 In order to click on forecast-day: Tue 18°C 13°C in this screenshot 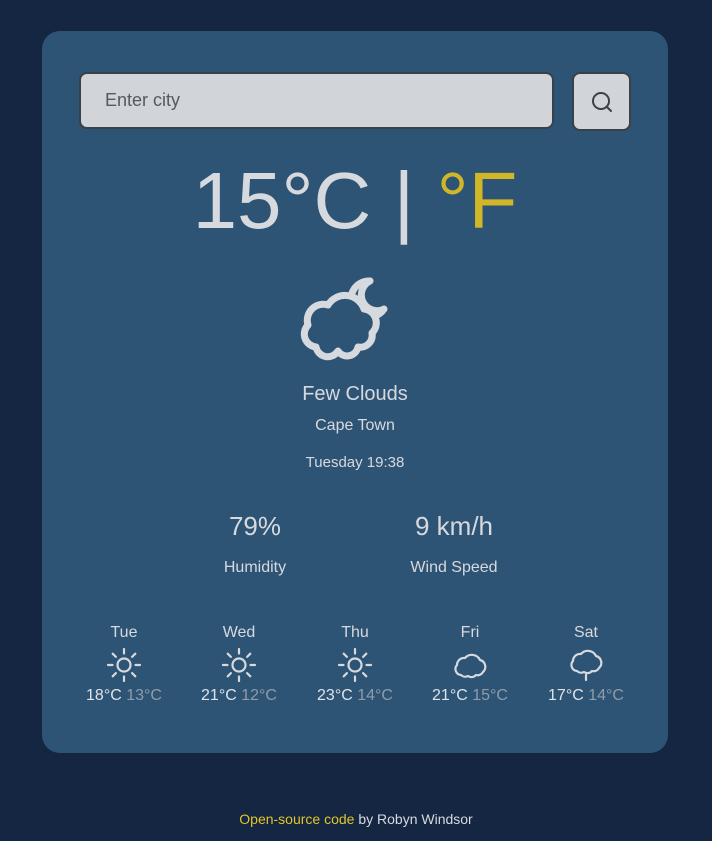, I will do `click(124, 664)`.